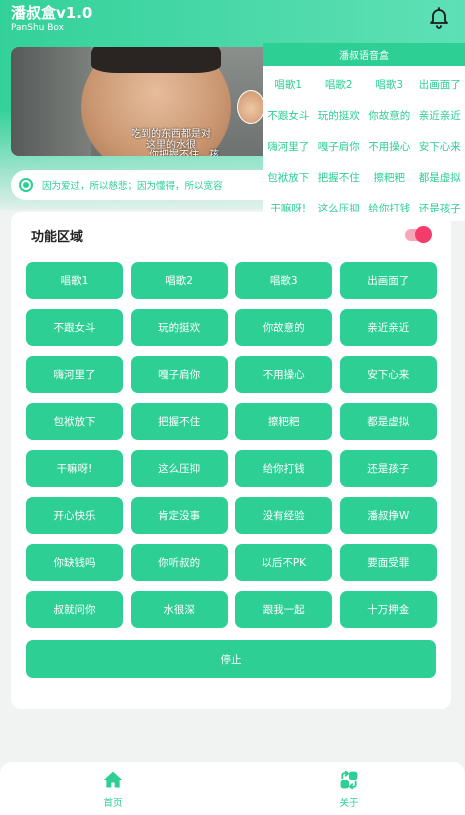  What do you see at coordinates (74, 515) in the screenshot?
I see `sound-button: 开心快乐` at bounding box center [74, 515].